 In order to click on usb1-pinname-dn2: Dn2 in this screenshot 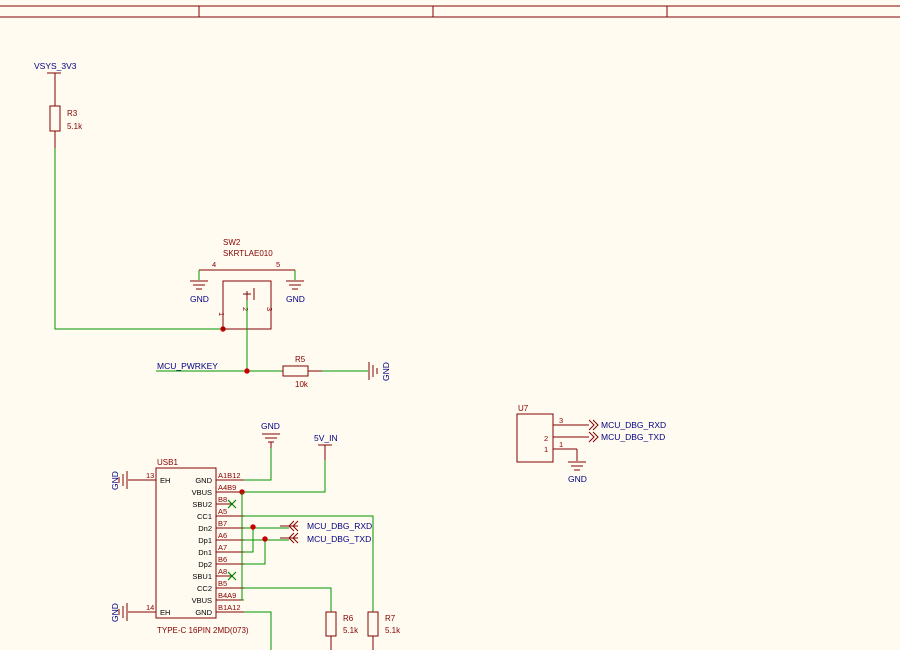, I will do `click(205, 528)`.